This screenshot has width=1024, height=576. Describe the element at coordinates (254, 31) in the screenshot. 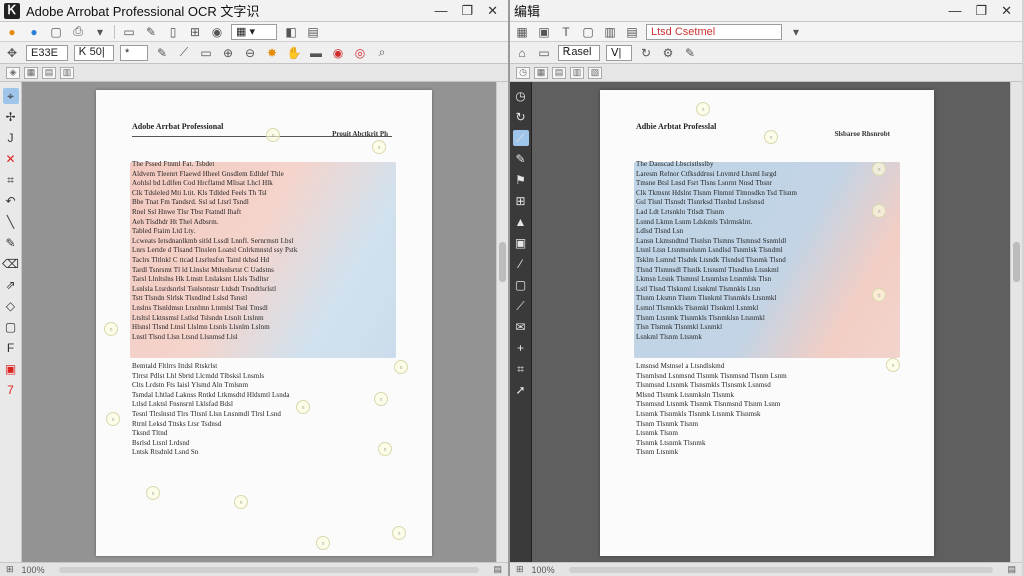

I see `page-select: ▦ ▾` at that location.